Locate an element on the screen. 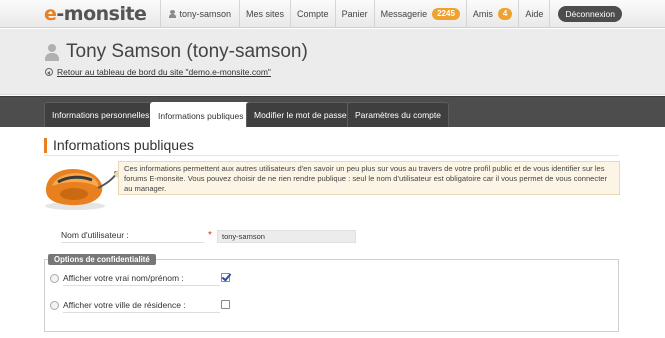 The height and width of the screenshot is (338, 665). show-city-label: Afficher votre ville de résidence : is located at coordinates (141, 306).